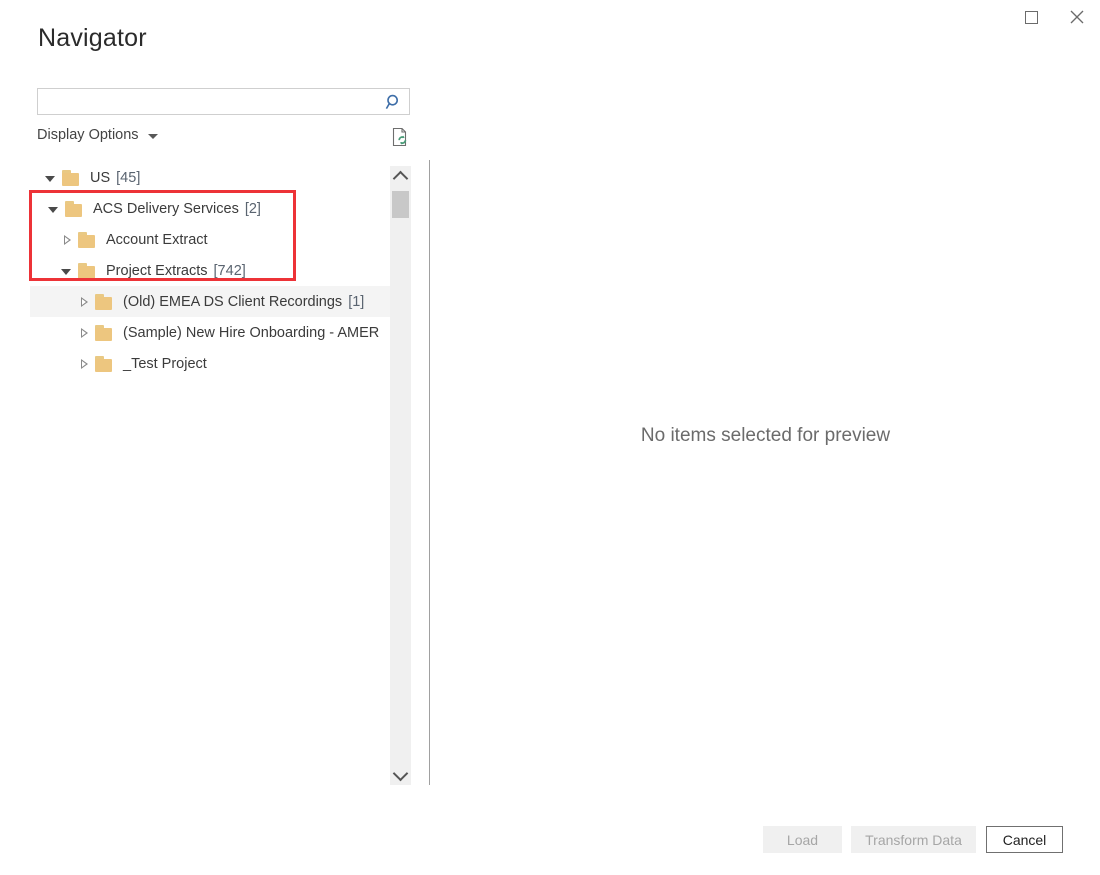 The image size is (1100, 875). Describe the element at coordinates (92, 38) in the screenshot. I see `page-title: Navigator` at that location.